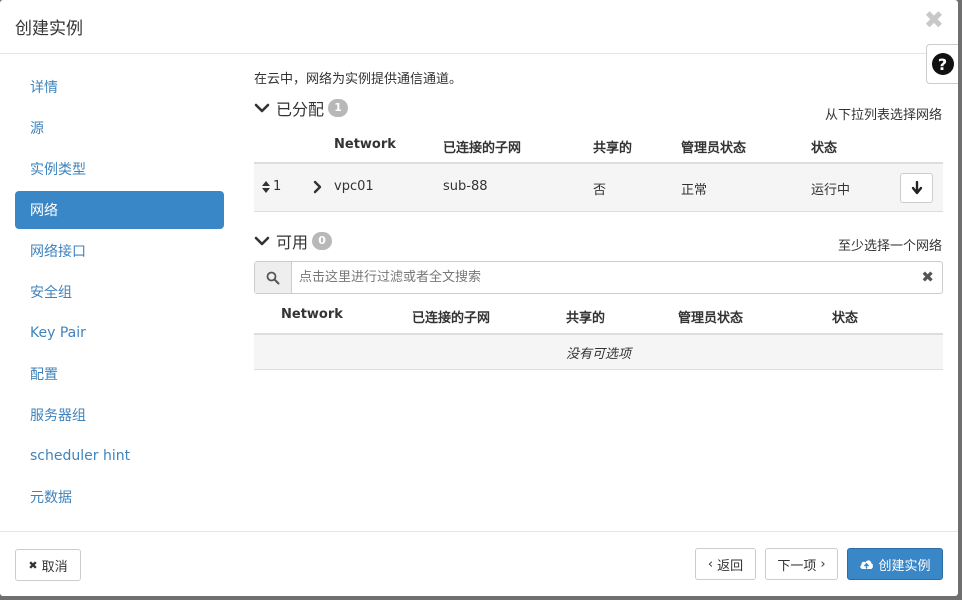 Image resolution: width=962 pixels, height=600 pixels. What do you see at coordinates (598, 354) in the screenshot?
I see `empty-text: 没有可选项` at bounding box center [598, 354].